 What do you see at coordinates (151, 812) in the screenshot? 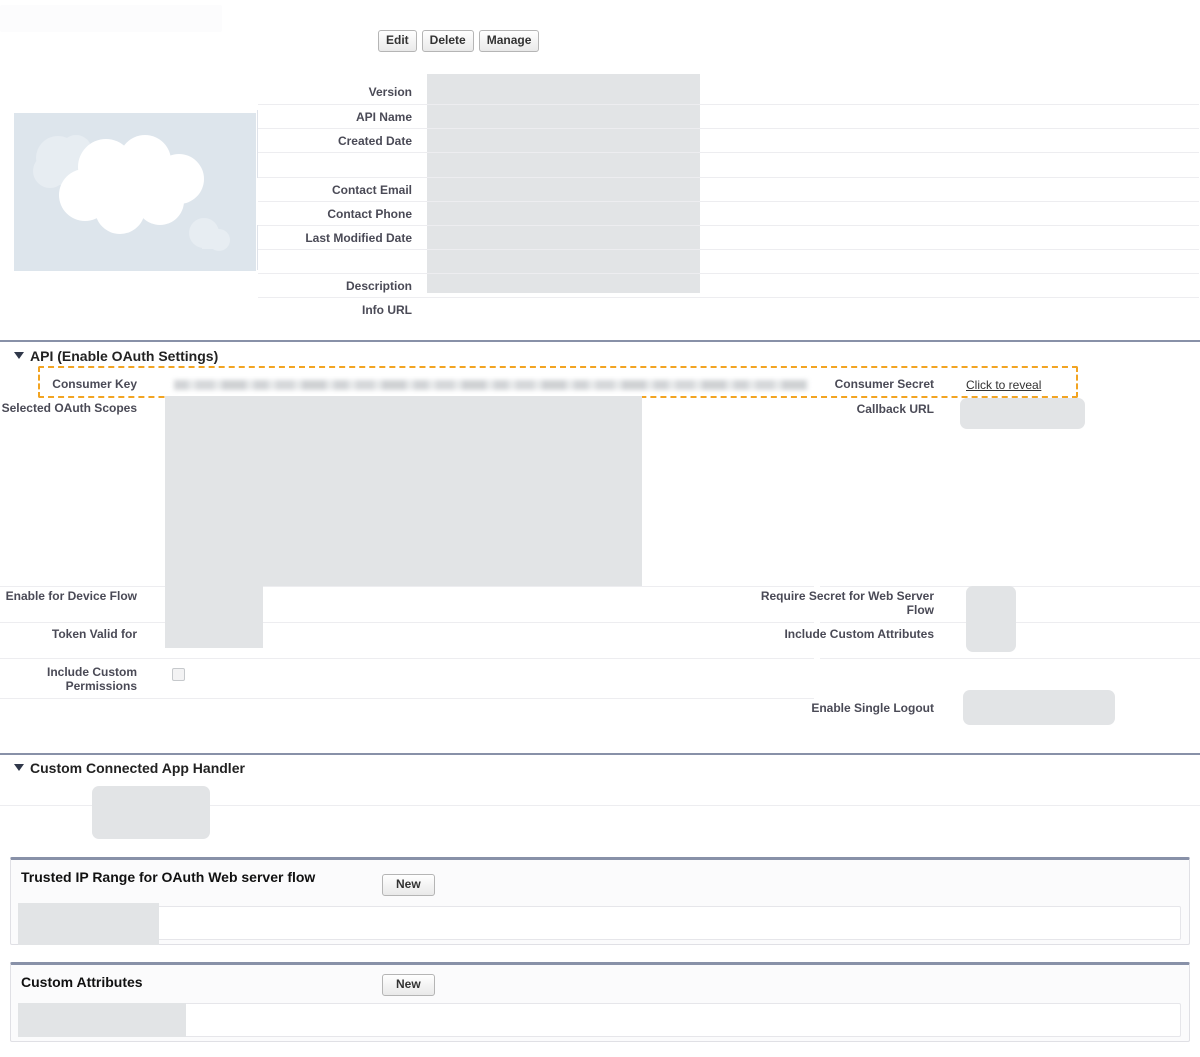
I see `handler-value-redacted` at bounding box center [151, 812].